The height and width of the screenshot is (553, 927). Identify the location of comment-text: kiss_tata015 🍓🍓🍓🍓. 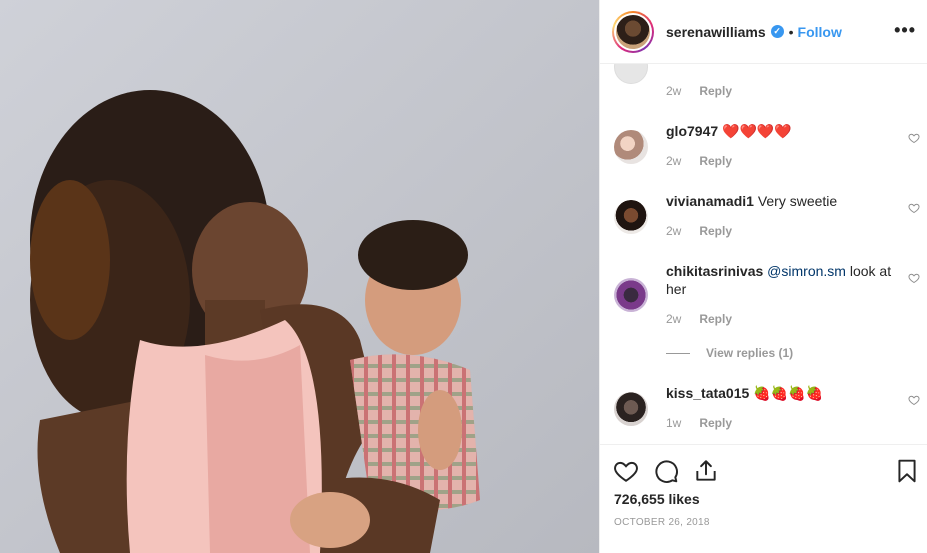
(782, 393).